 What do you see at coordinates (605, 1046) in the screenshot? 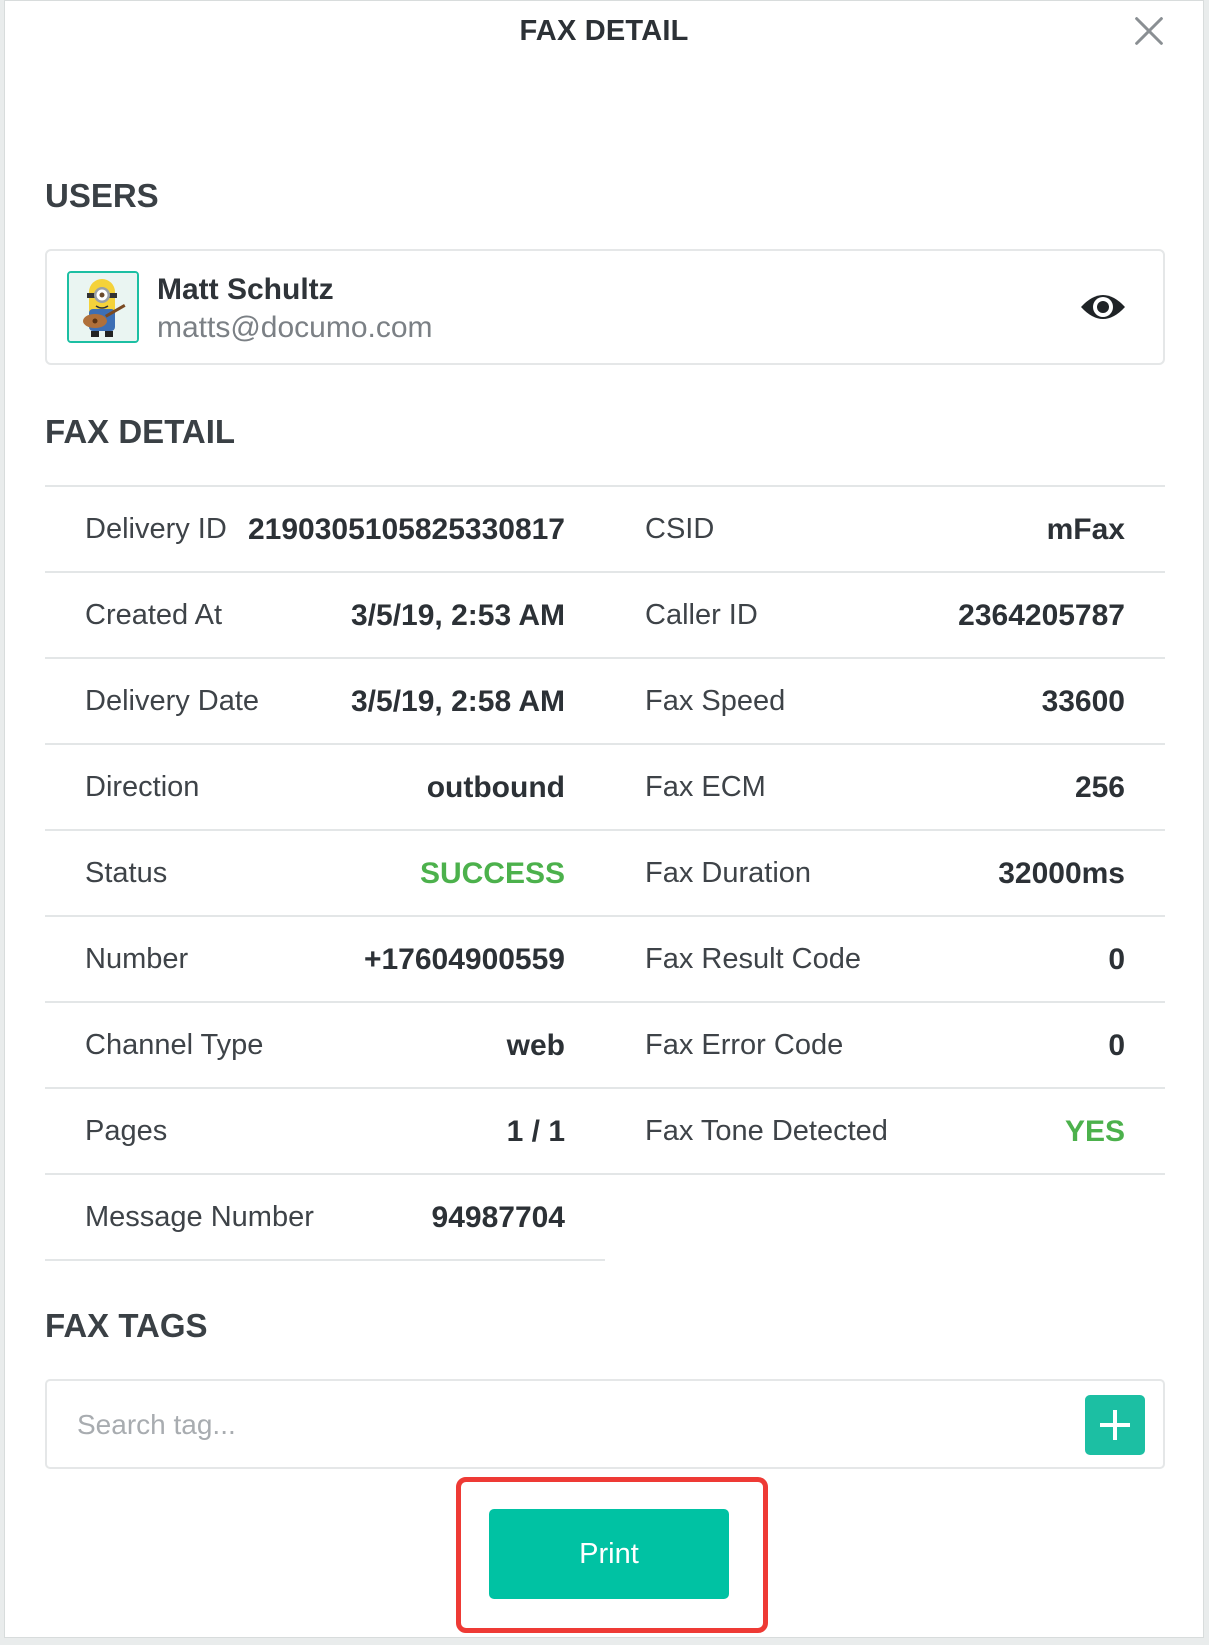
I see `table-row: Channel Type web Fax Error Code 0` at bounding box center [605, 1046].